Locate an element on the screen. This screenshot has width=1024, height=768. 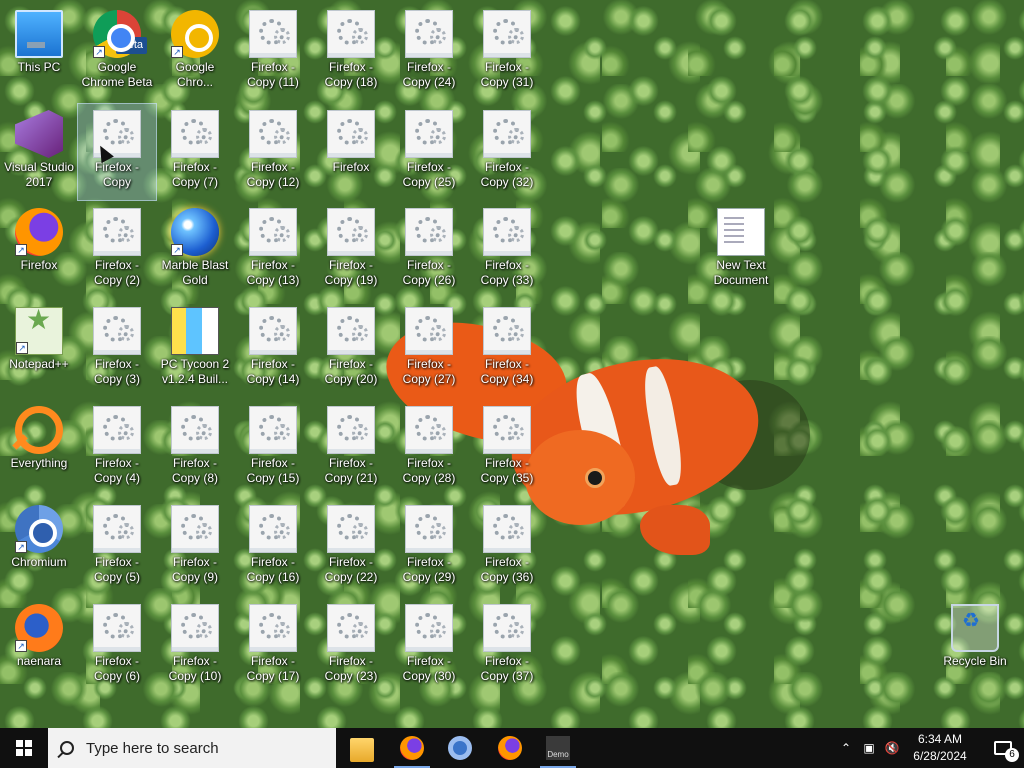
windows-logo-icon is located at coordinates (24, 748).